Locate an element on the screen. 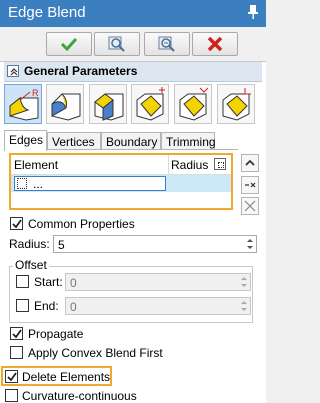  cancel-button is located at coordinates (215, 44).